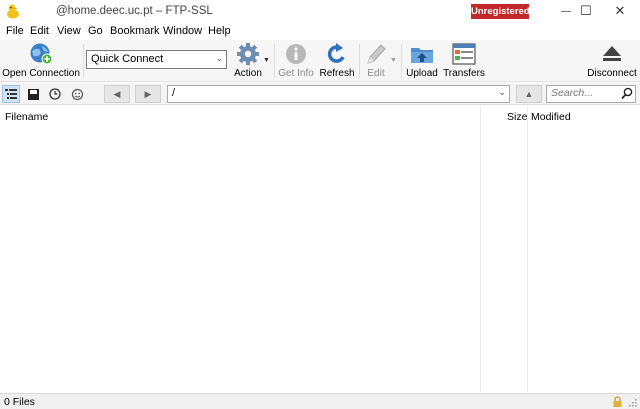 The image size is (640, 409). Describe the element at coordinates (320, 401) in the screenshot. I see `status-bar: 0 Files` at that location.